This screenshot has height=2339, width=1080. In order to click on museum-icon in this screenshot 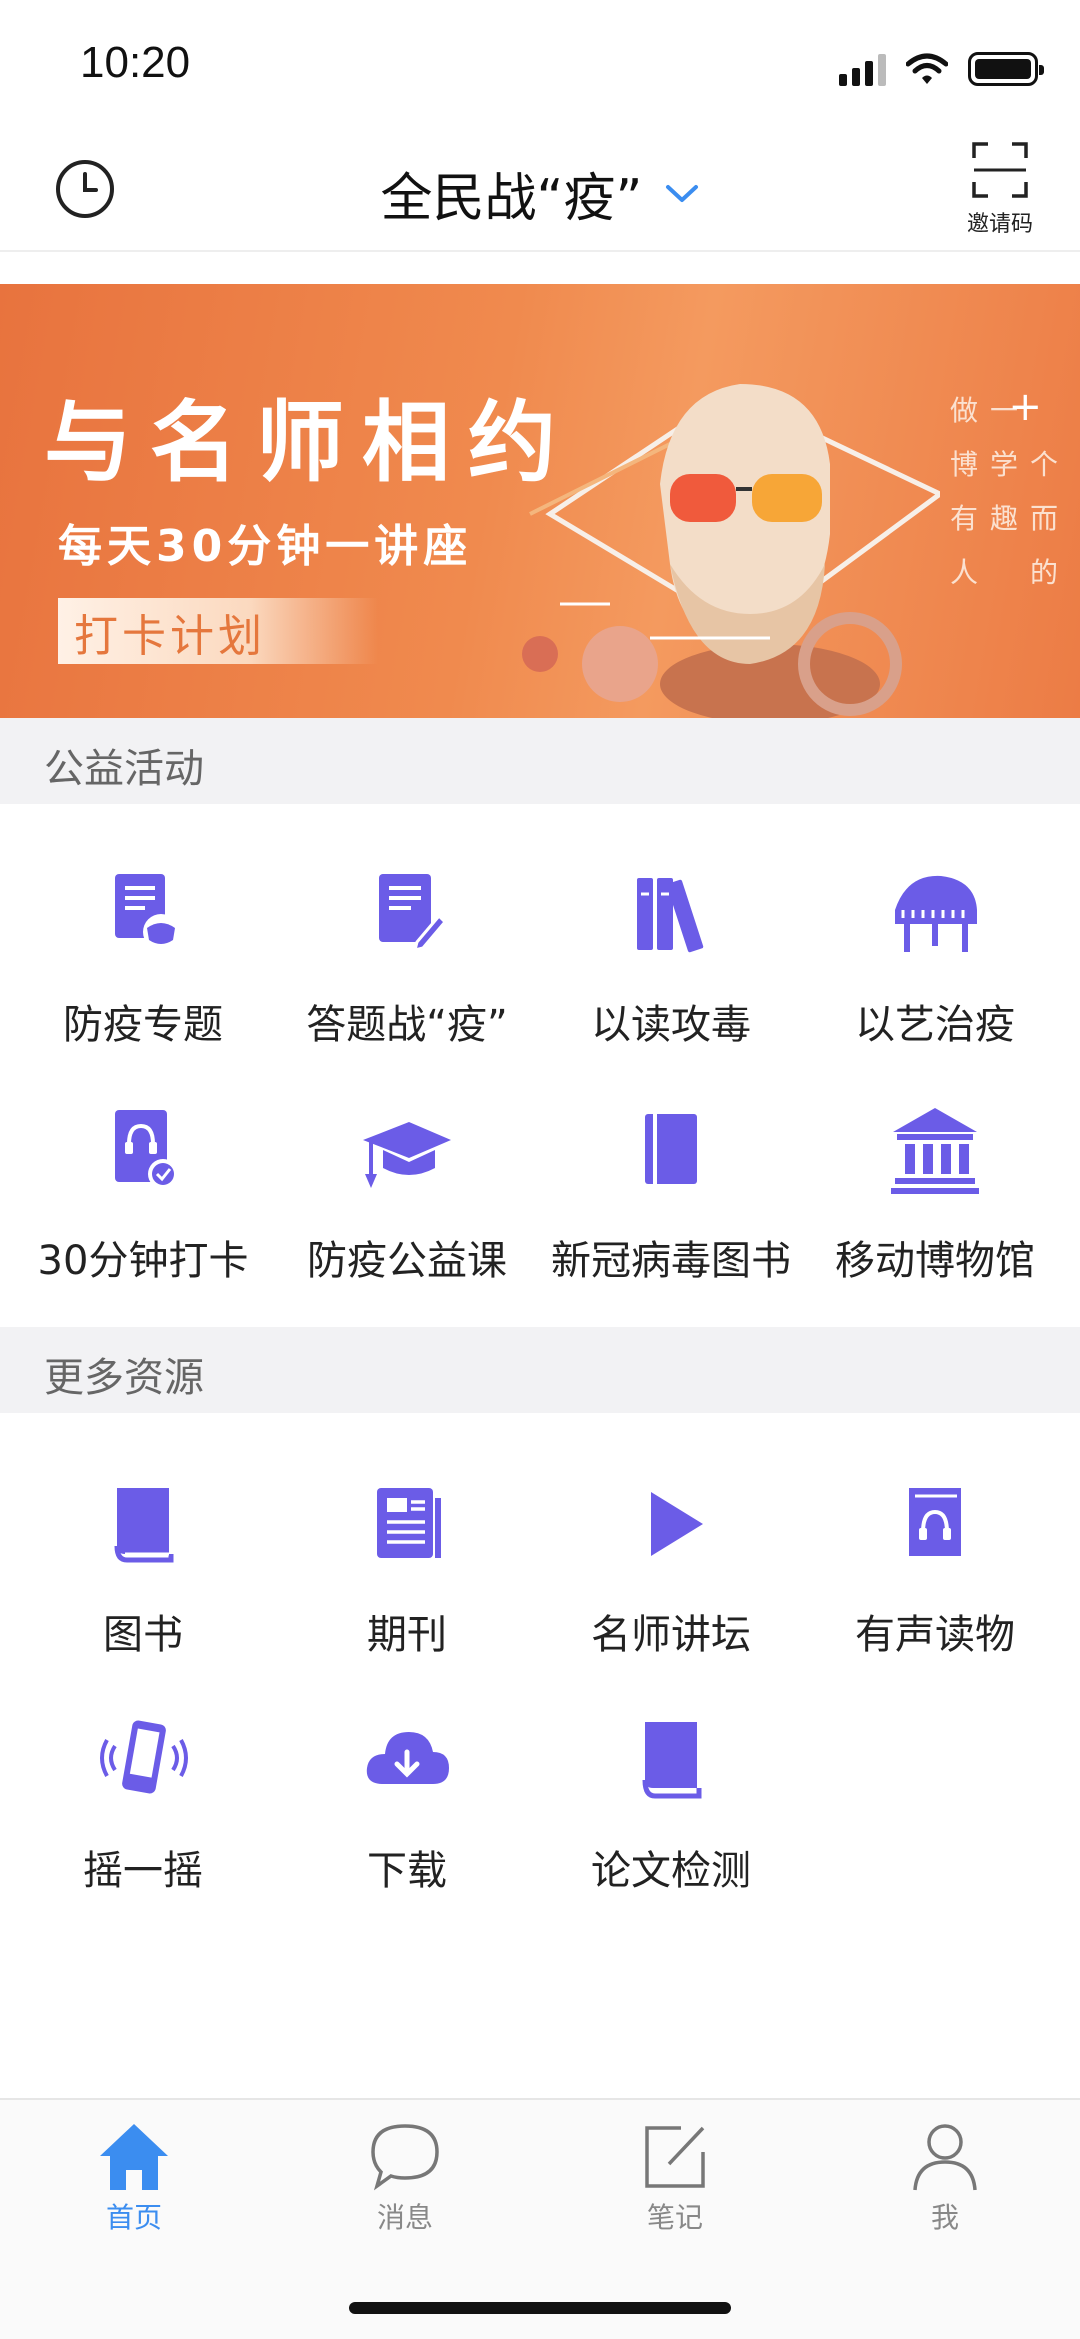, I will do `click(935, 1151)`.